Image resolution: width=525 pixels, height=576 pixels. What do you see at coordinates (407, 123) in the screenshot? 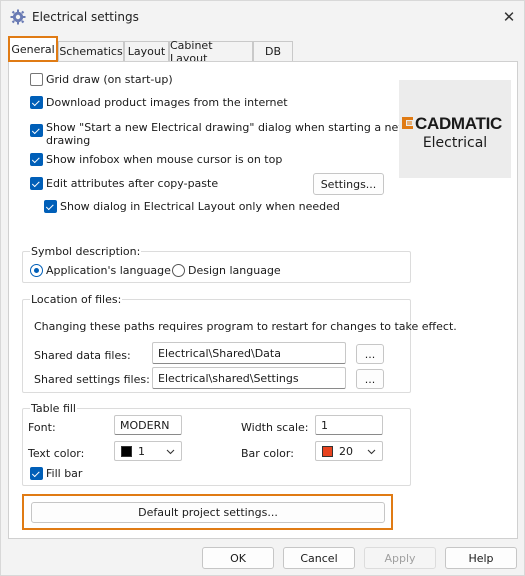
I see `cadmatic-mark-icon` at bounding box center [407, 123].